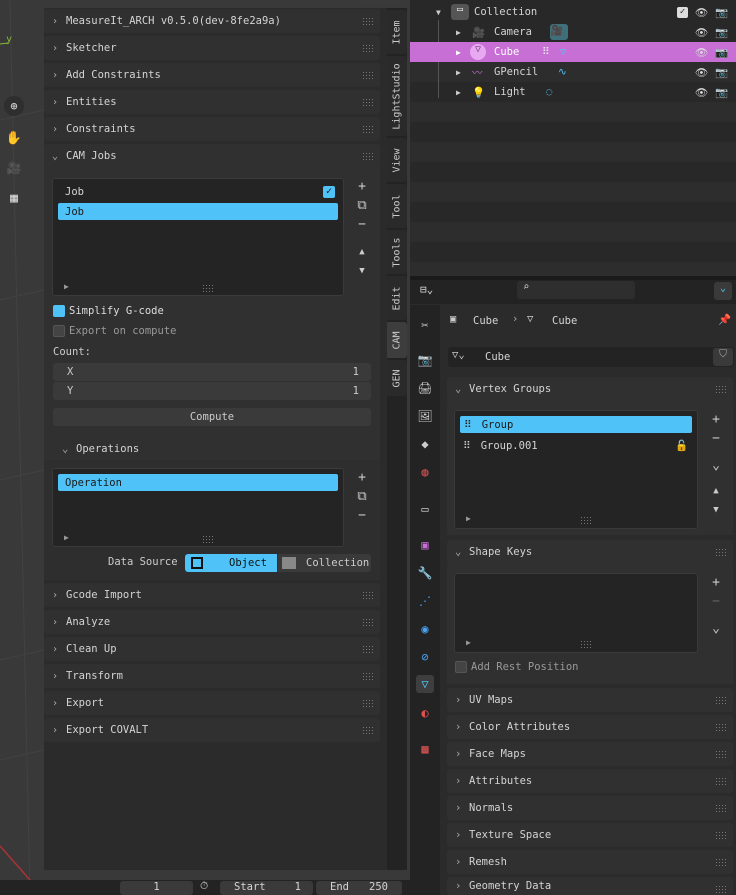  What do you see at coordinates (559, 32) in the screenshot?
I see `camera-data-icon: 🎥` at bounding box center [559, 32].